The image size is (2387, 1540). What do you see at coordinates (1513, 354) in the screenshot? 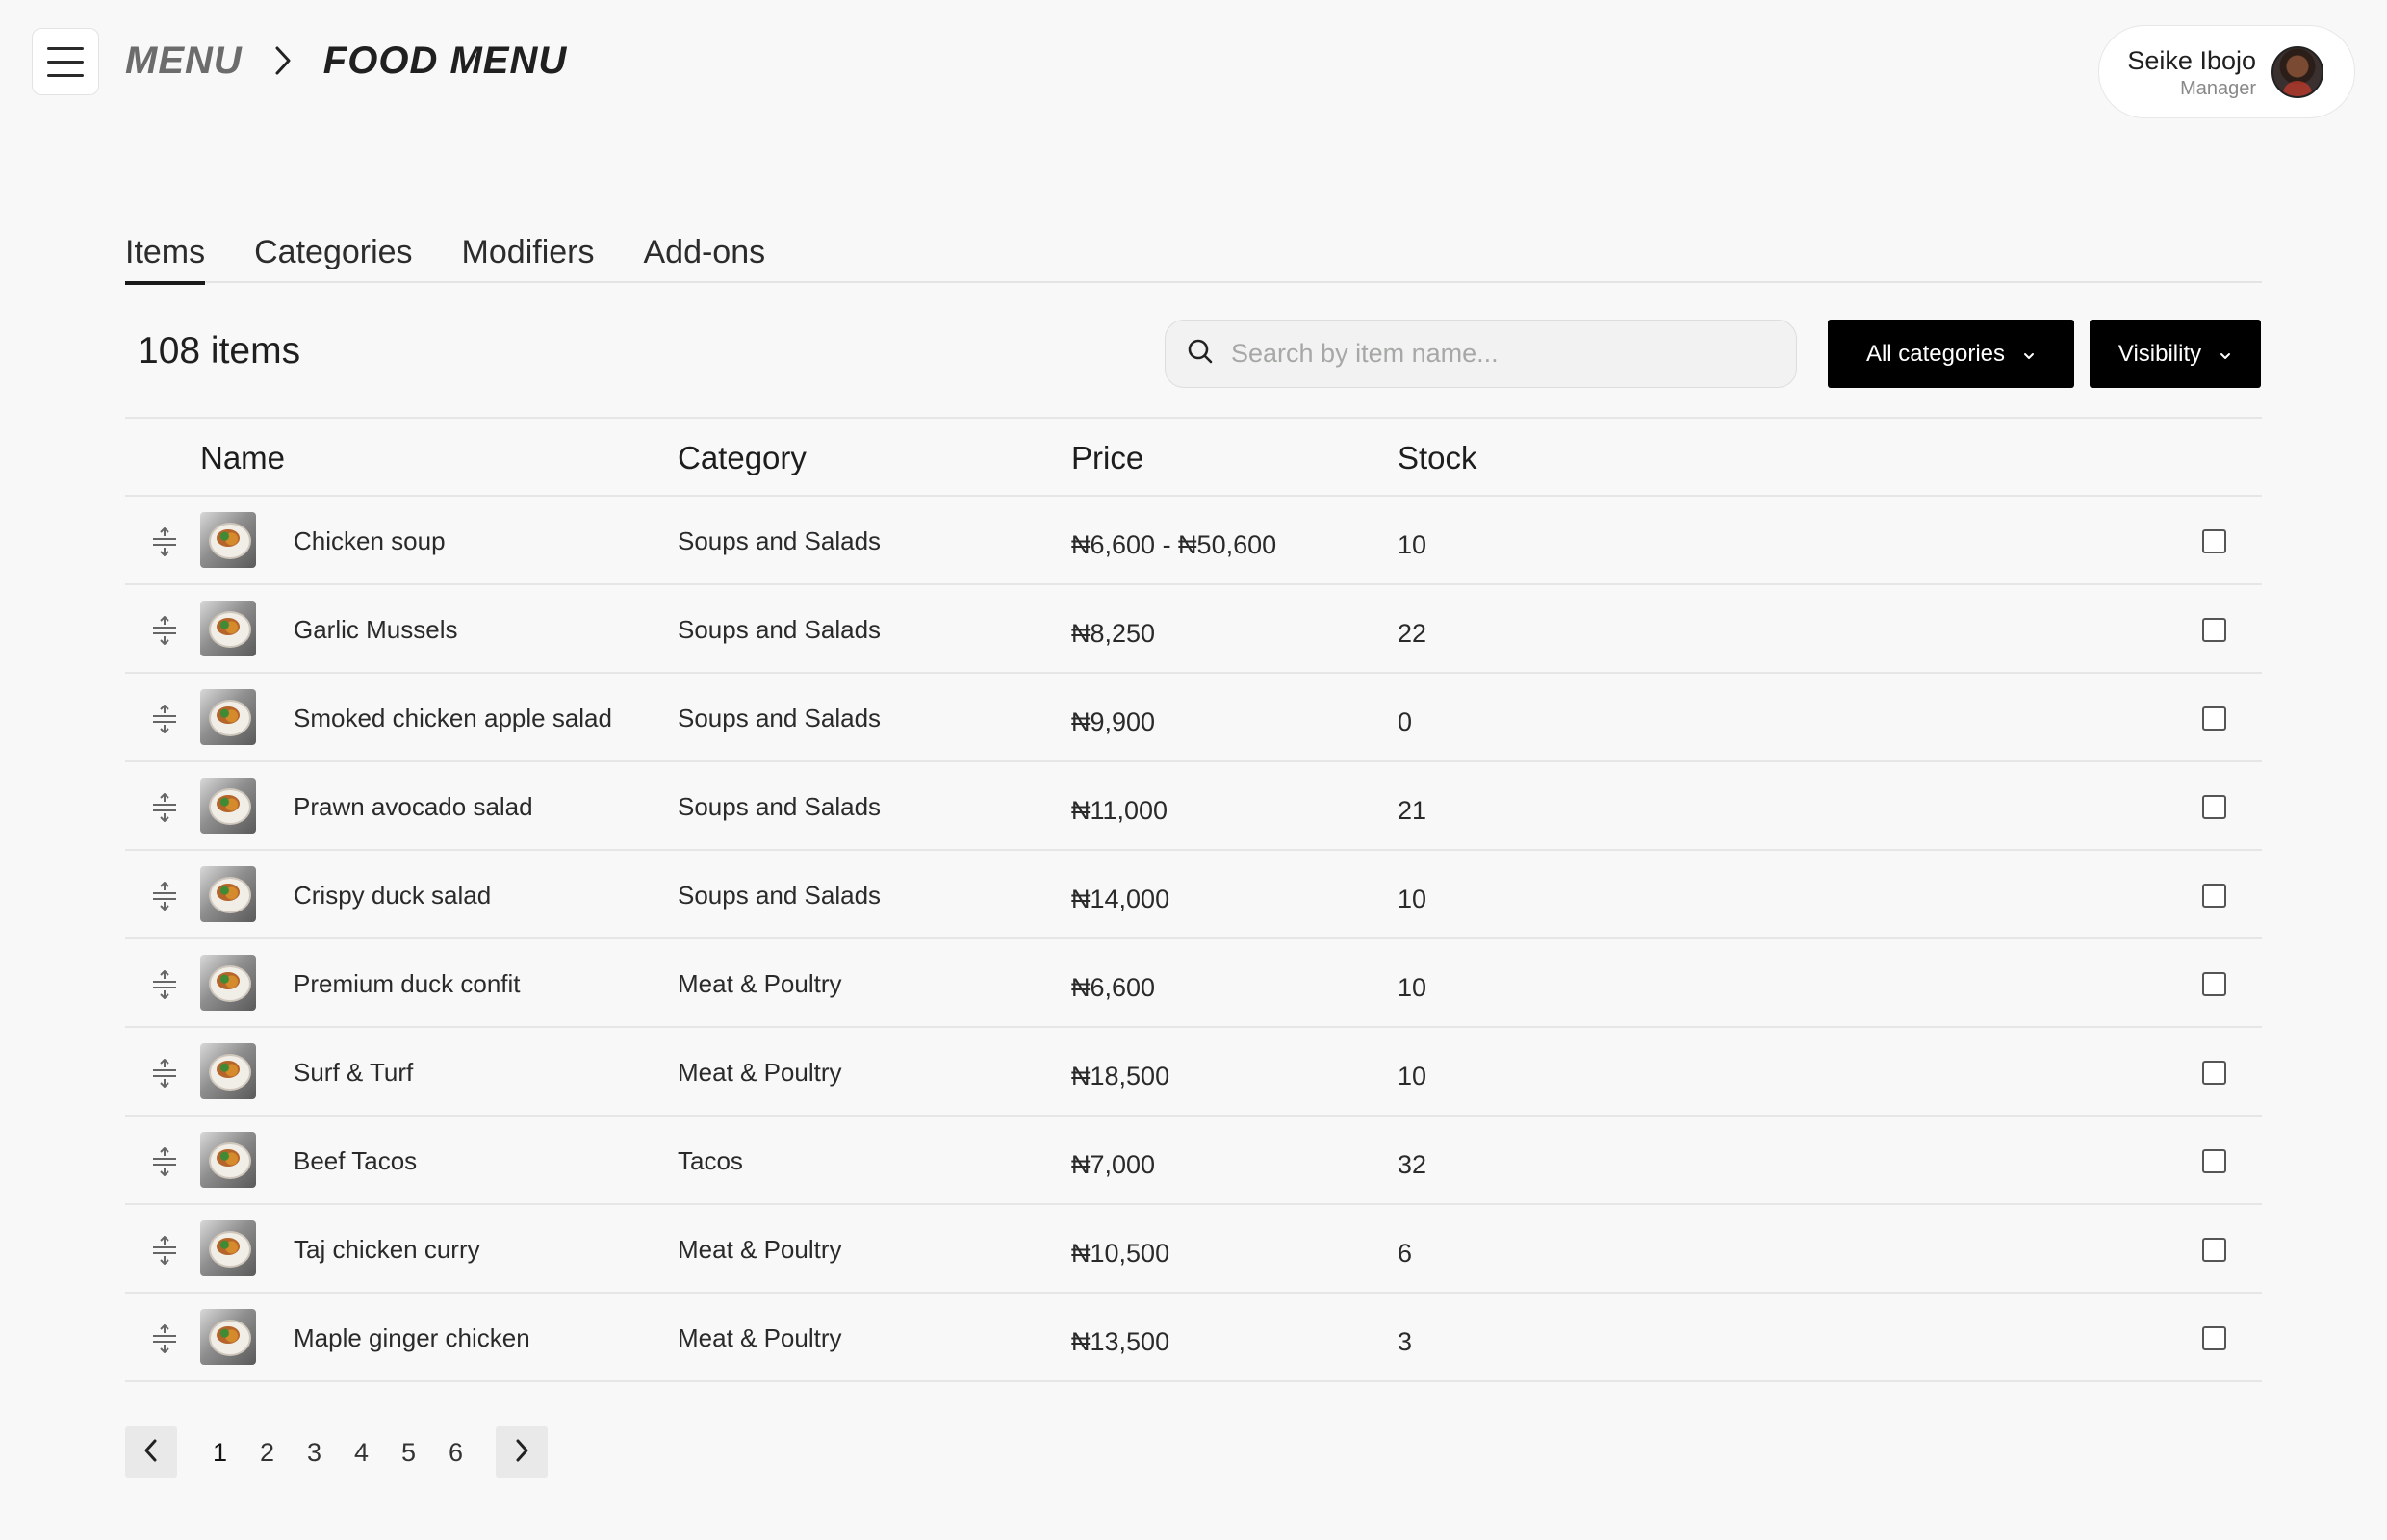
I see `search-input` at bounding box center [1513, 354].